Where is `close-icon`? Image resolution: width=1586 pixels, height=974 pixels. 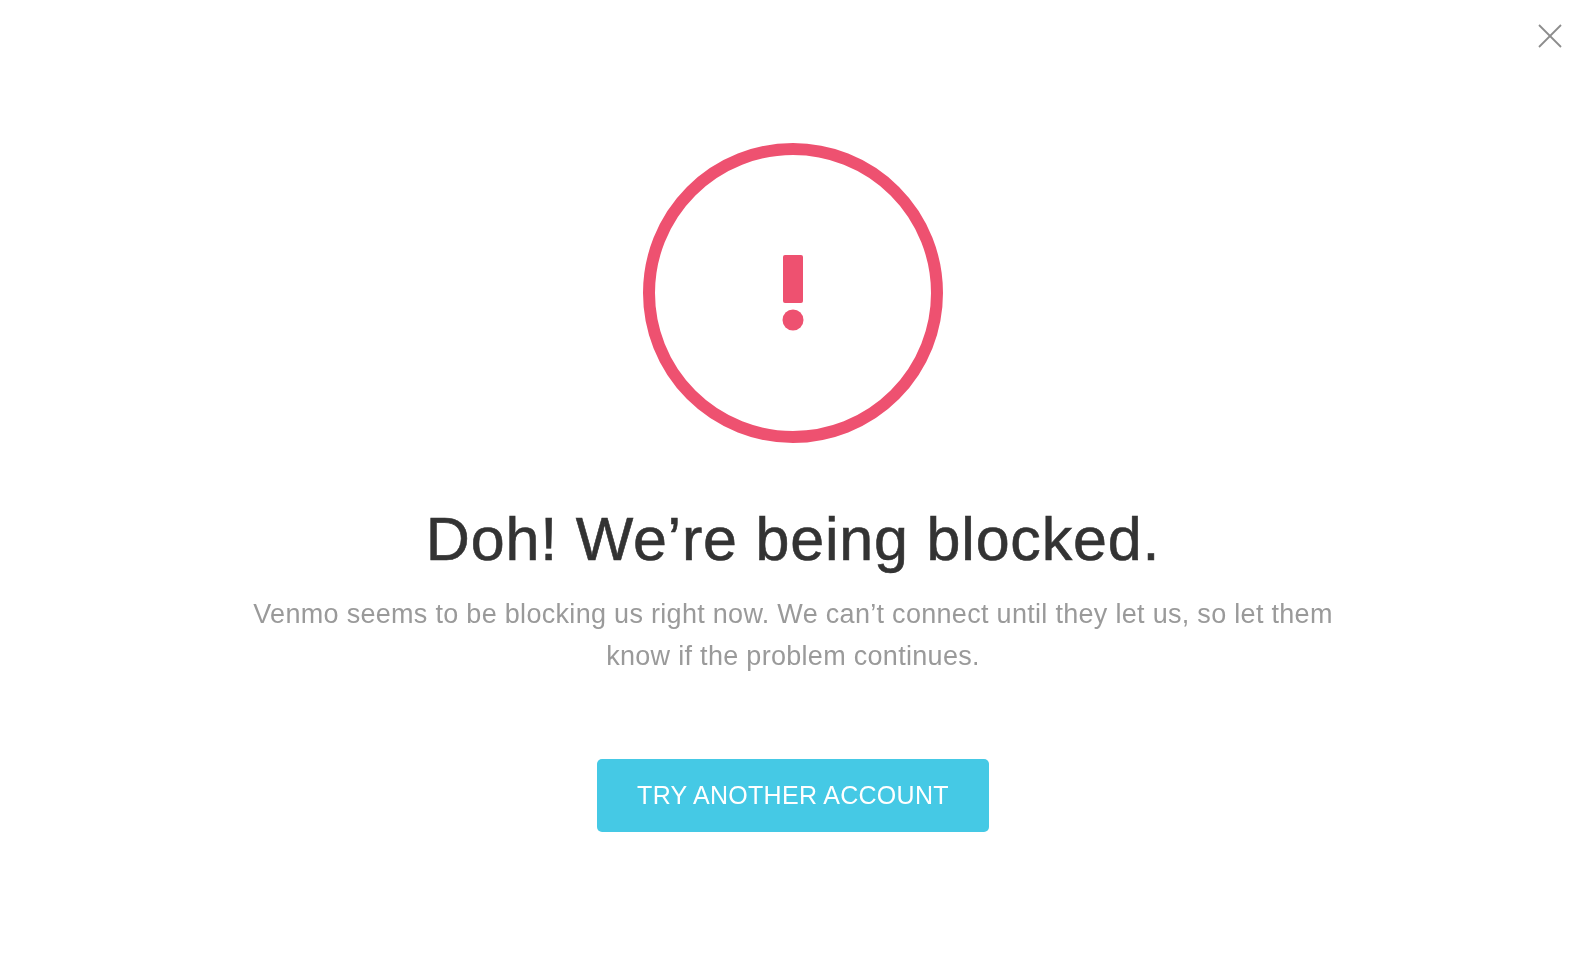
close-icon is located at coordinates (1550, 36).